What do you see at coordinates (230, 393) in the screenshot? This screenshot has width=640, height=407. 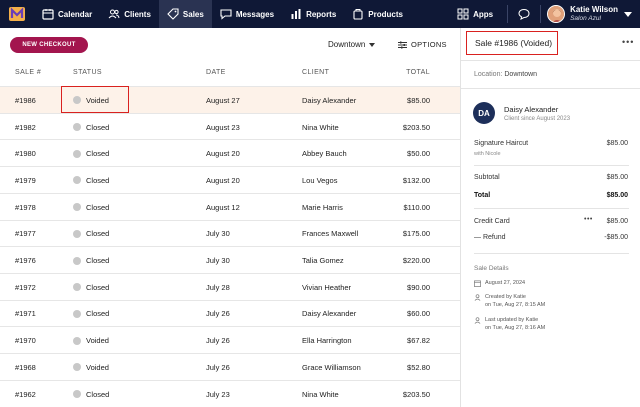 I see `table-row: #1962 Closed July 23 Nina White $203.50` at bounding box center [230, 393].